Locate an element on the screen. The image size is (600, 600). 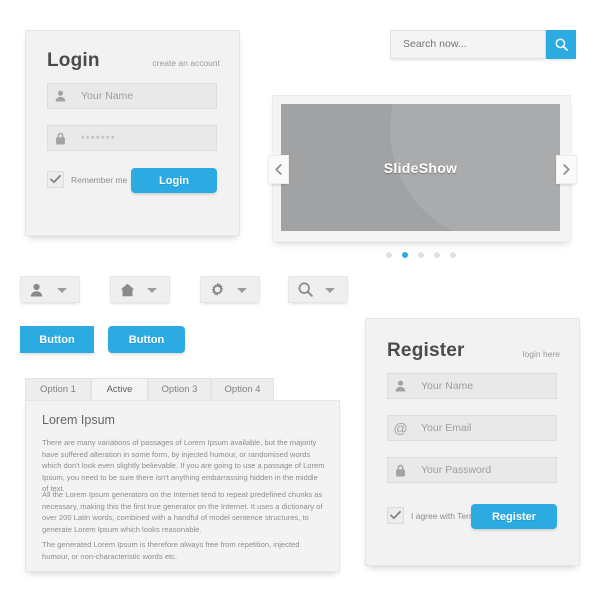
at-icon: @ is located at coordinates (400, 428).